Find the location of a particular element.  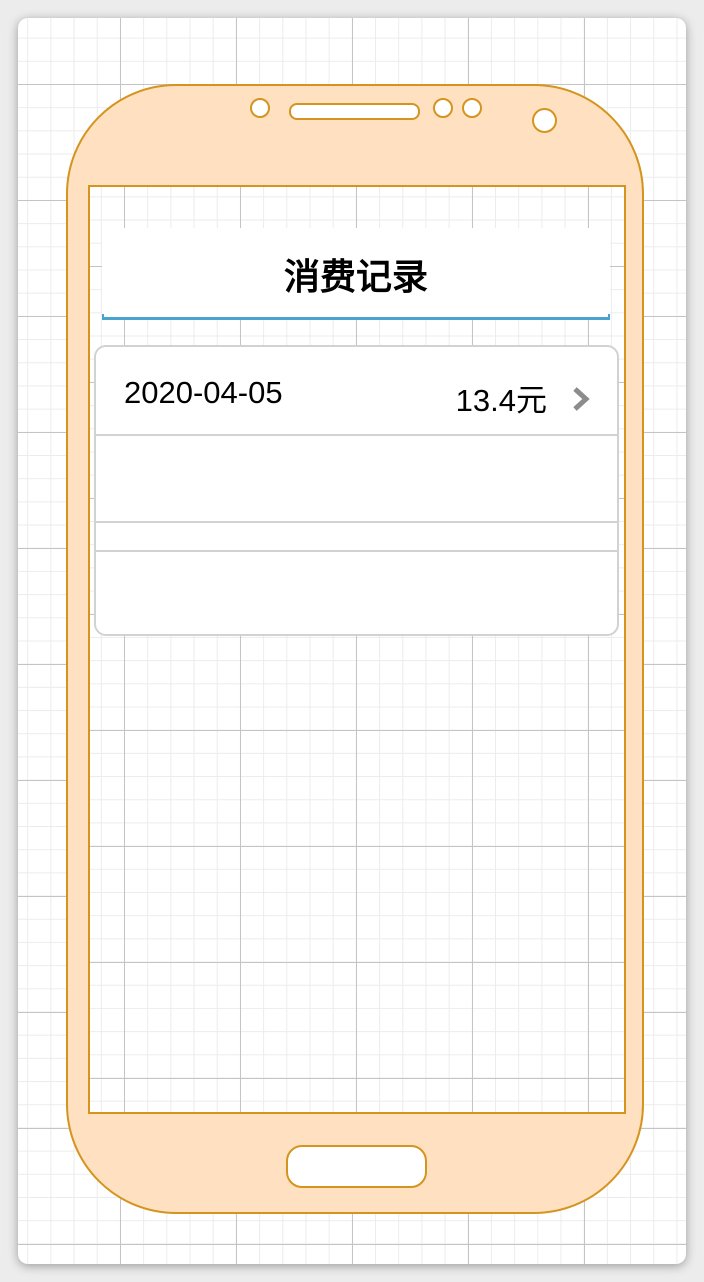

front-camera-icon is located at coordinates (544, 120).